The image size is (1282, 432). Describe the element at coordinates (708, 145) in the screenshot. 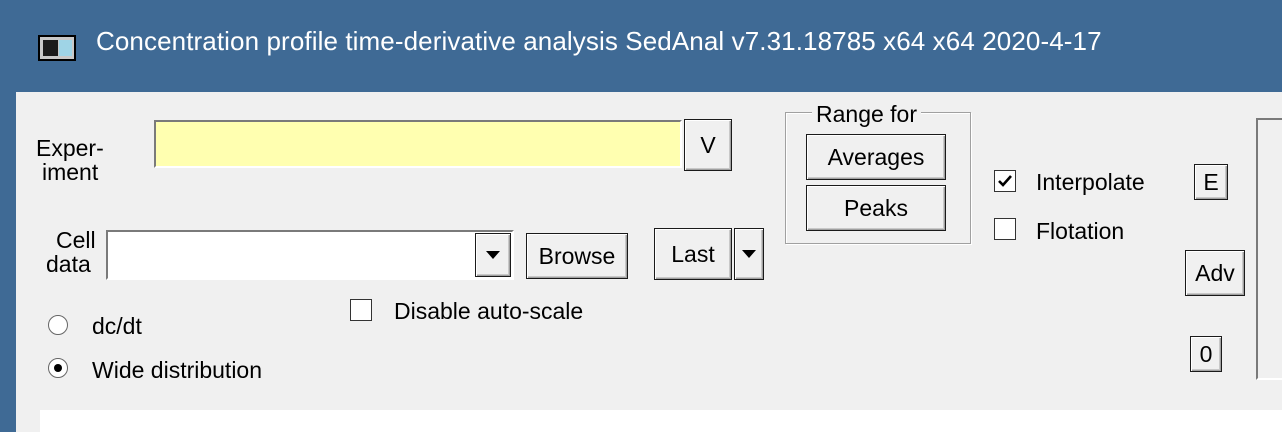

I see `experiment-v-button: V` at that location.